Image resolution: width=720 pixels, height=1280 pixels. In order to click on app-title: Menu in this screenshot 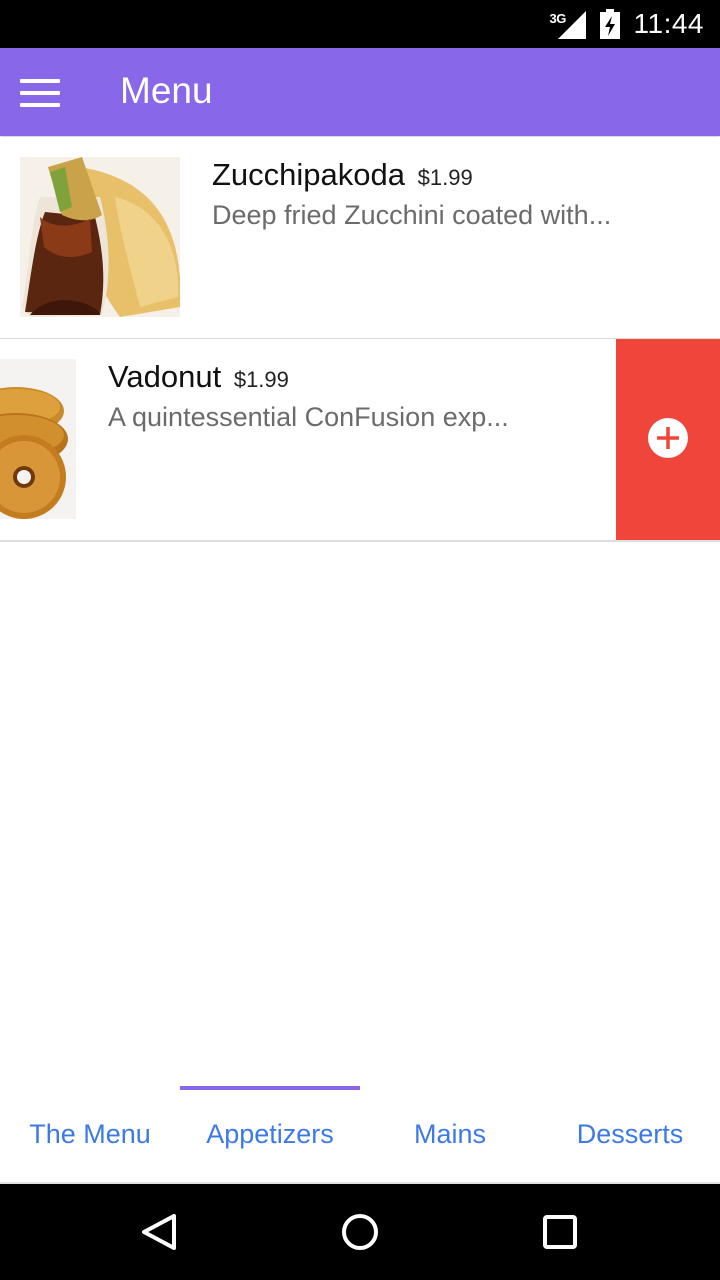, I will do `click(166, 90)`.